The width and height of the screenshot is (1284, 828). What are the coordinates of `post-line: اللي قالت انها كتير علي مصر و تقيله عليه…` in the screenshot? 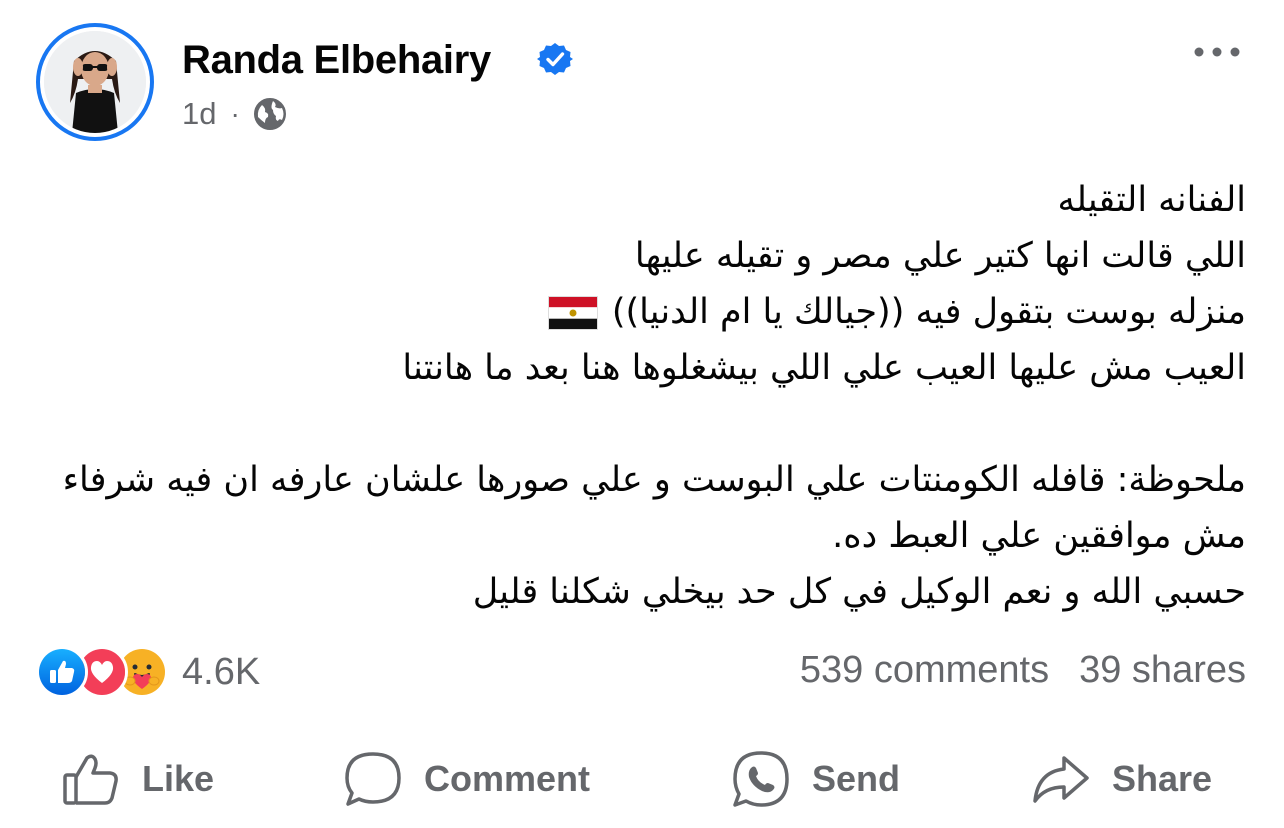 It's located at (940, 256).